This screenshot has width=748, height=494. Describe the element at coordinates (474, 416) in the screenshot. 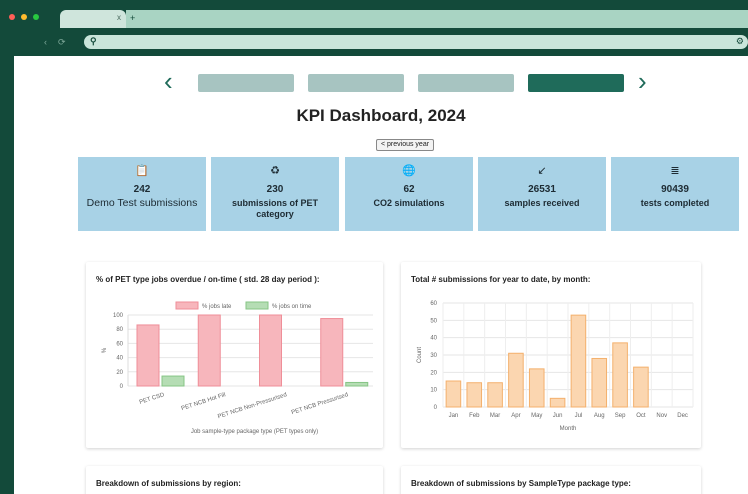

I see `x-tick-label: Feb` at that location.